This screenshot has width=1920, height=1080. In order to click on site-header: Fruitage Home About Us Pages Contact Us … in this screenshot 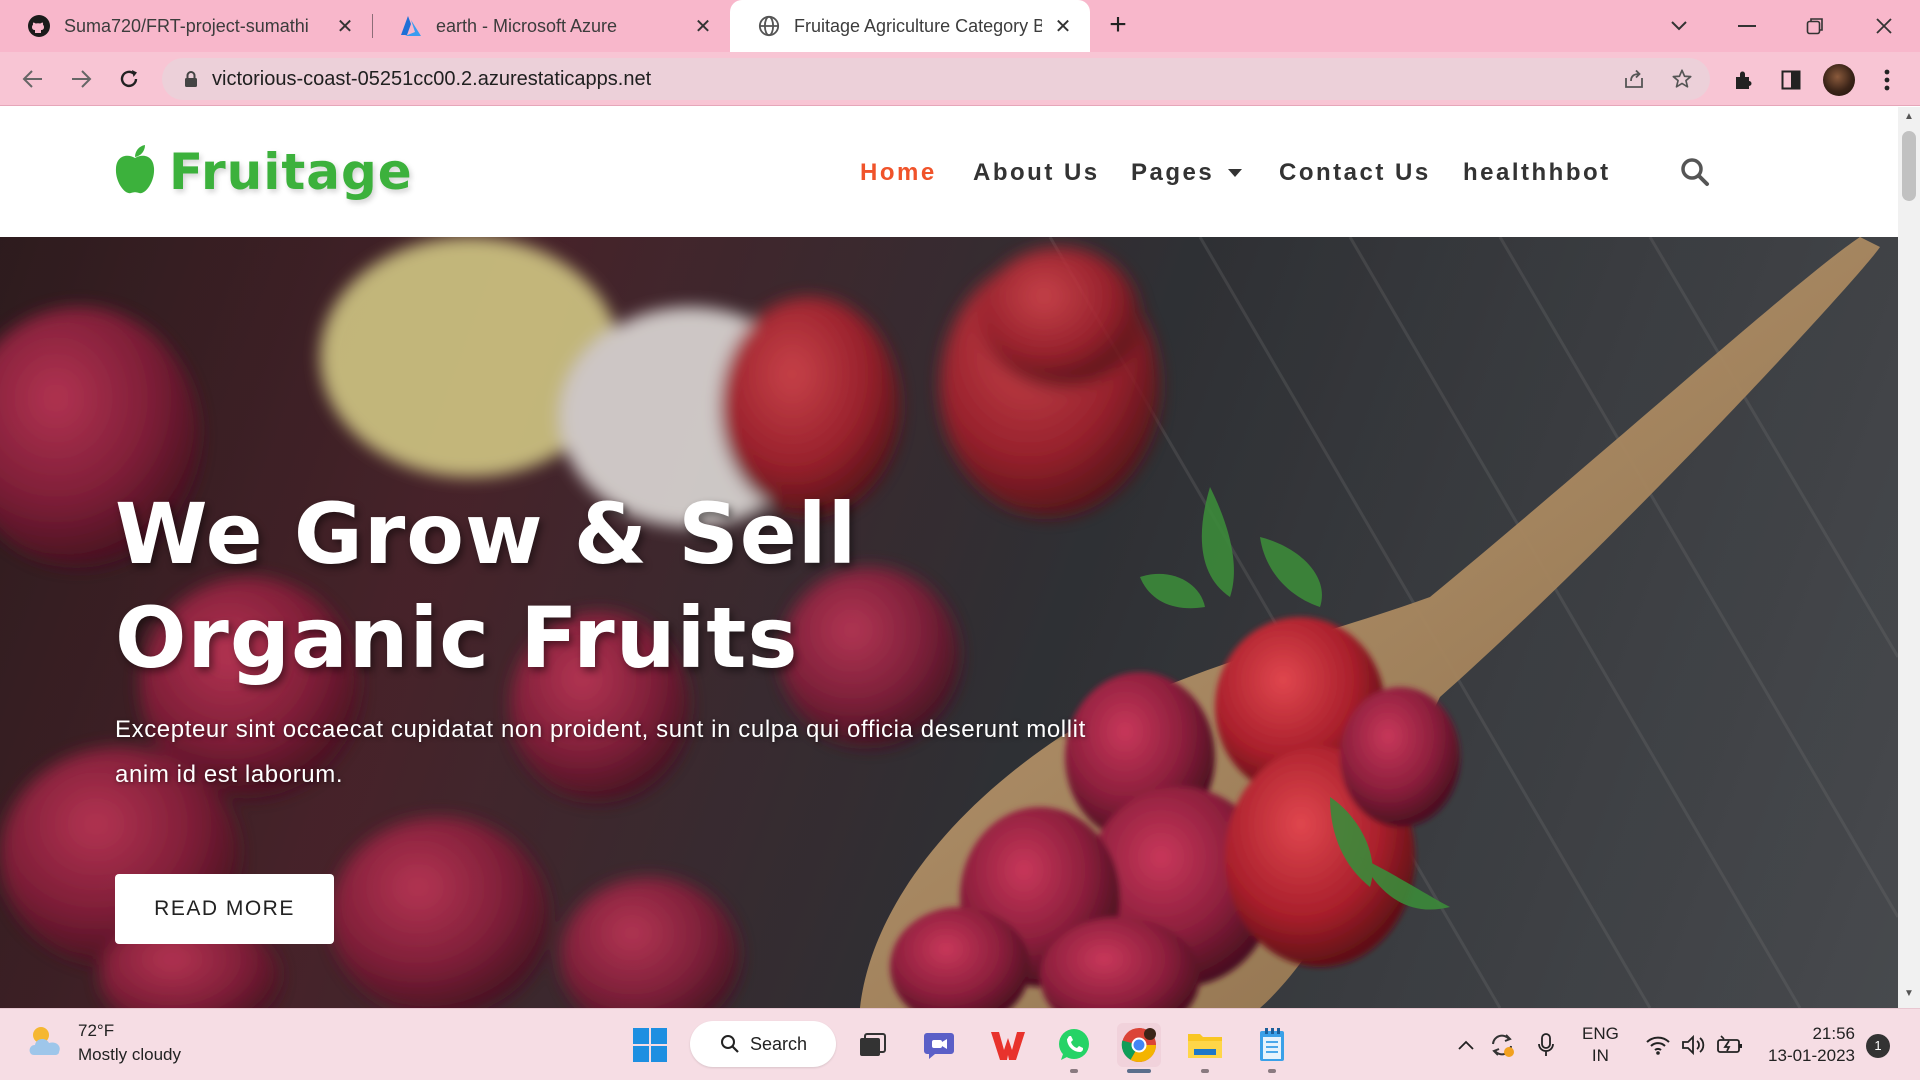, I will do `click(949, 172)`.